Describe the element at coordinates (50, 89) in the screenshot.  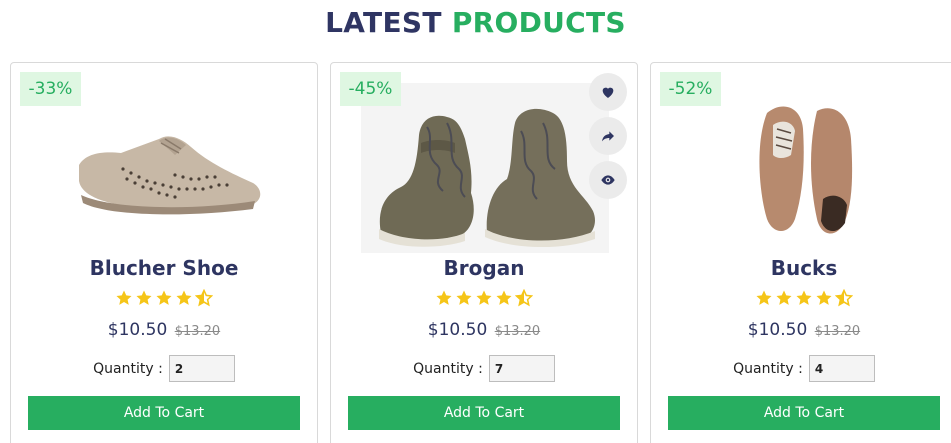
I see `discount-badge: -33%` at that location.